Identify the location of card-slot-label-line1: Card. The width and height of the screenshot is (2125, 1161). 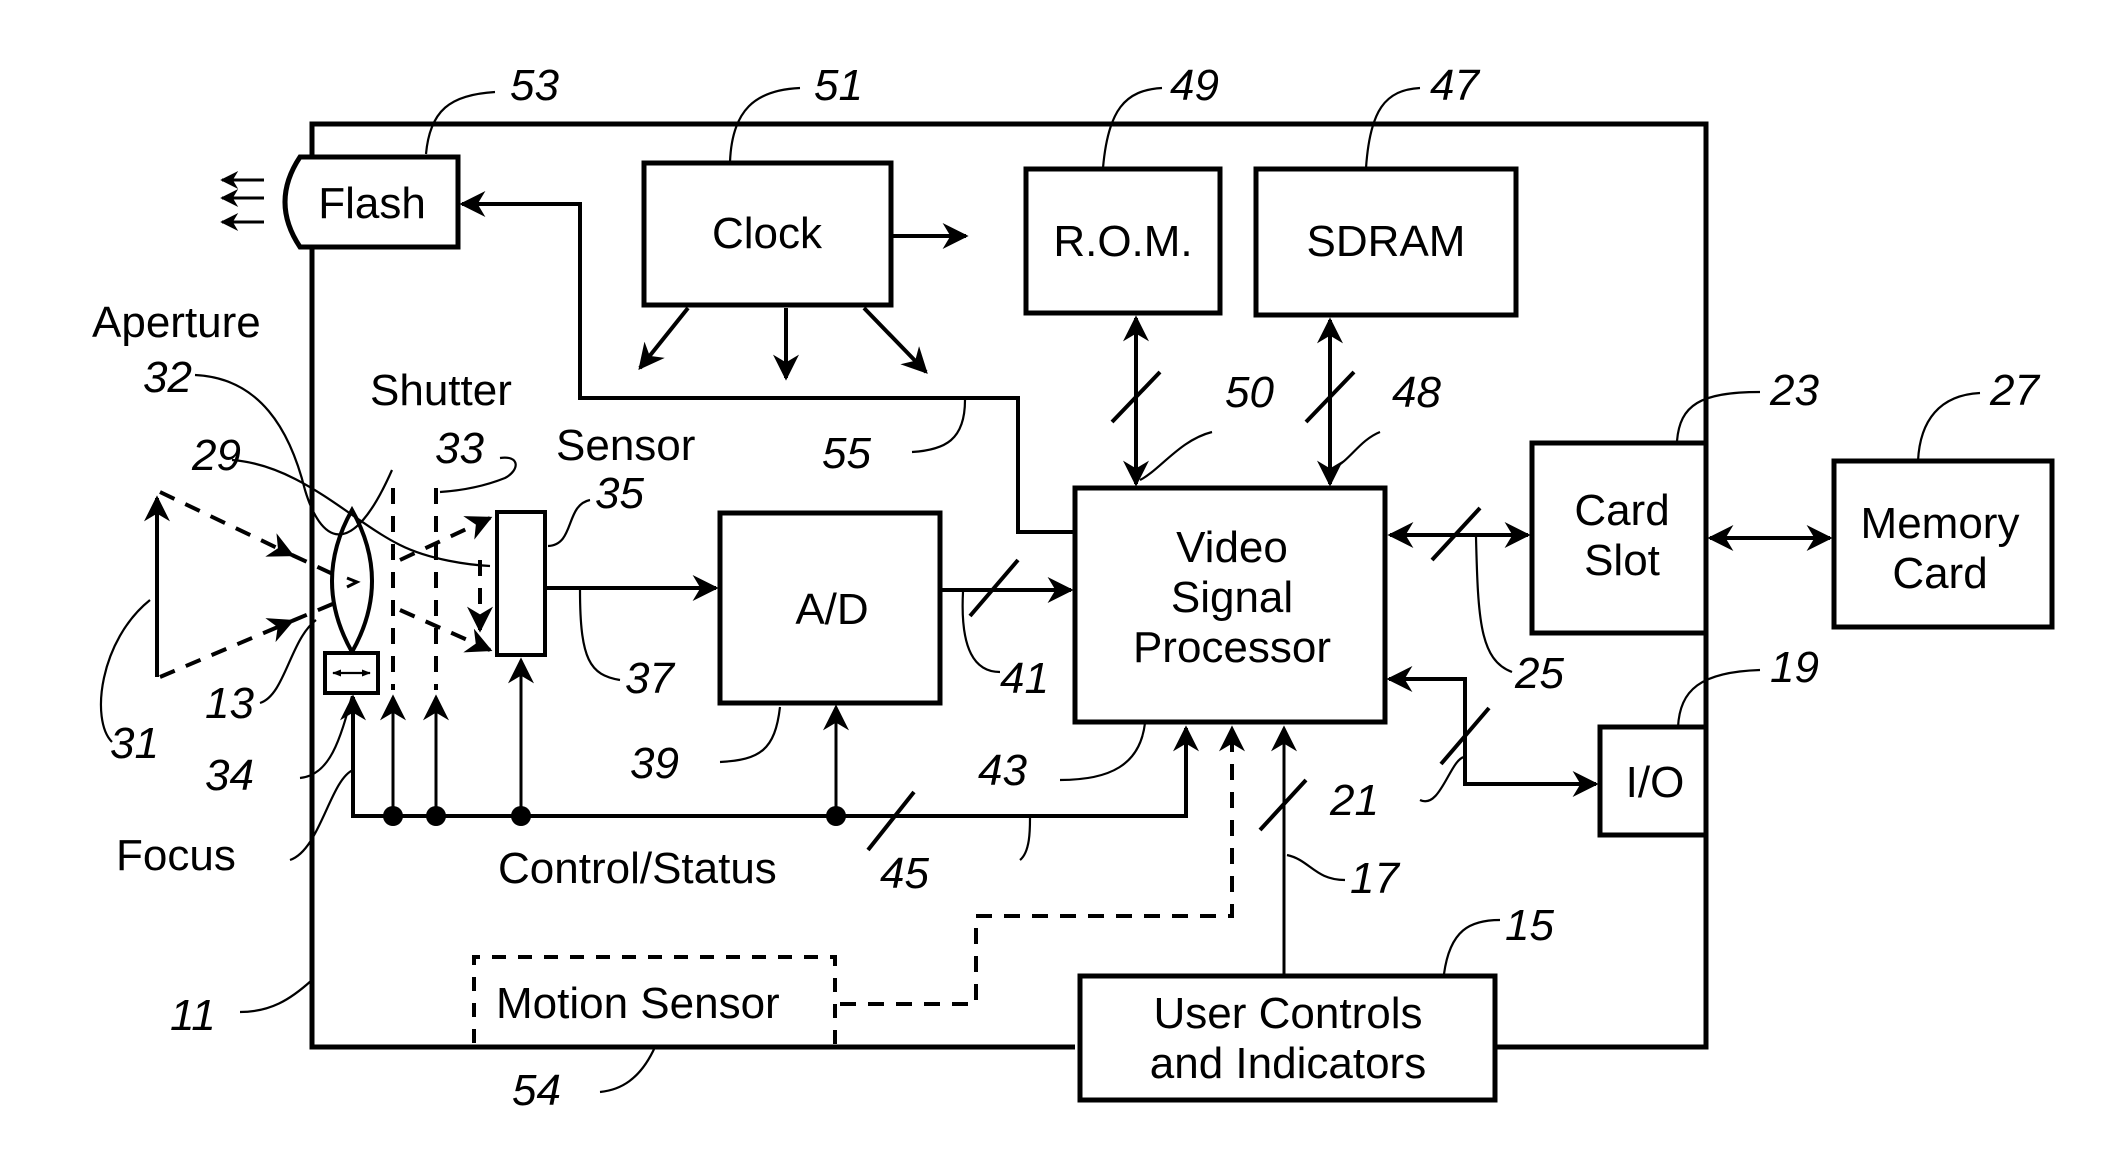
(1621, 510).